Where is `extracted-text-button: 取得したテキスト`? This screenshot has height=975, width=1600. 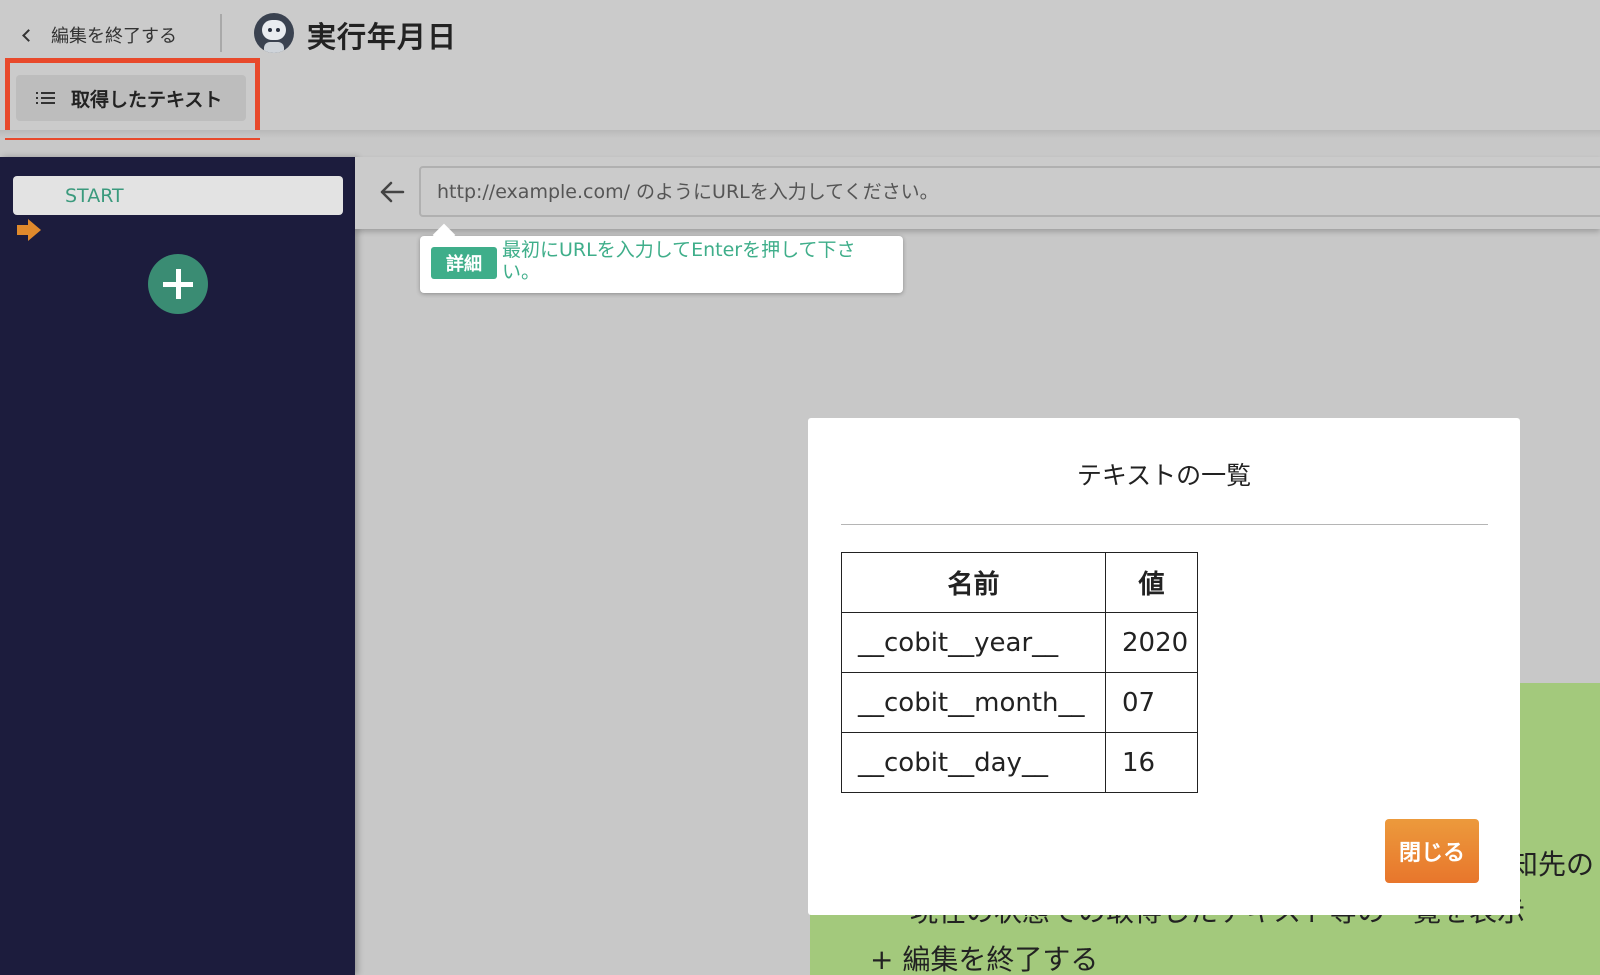 extracted-text-button: 取得したテキスト is located at coordinates (131, 98).